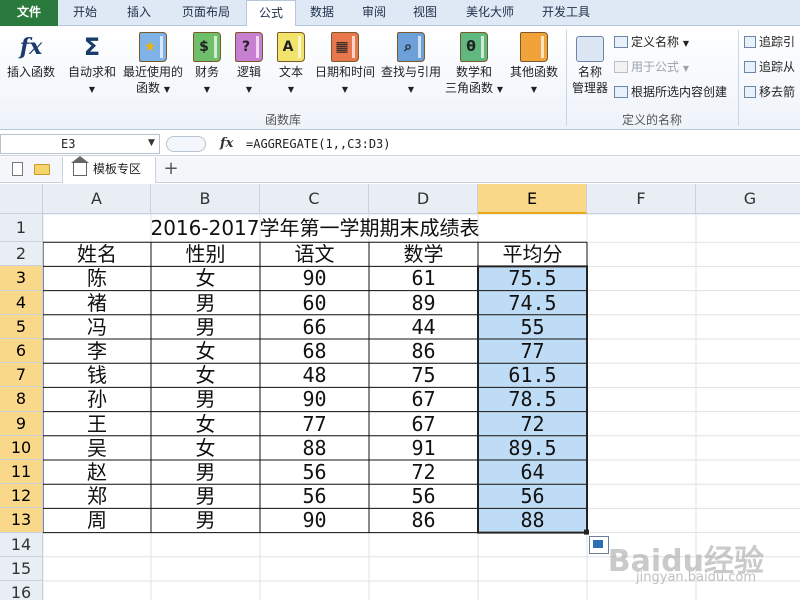 Image resolution: width=800 pixels, height=600 pixels. What do you see at coordinates (532, 472) in the screenshot?
I see `table-cell: 64` at bounding box center [532, 472].